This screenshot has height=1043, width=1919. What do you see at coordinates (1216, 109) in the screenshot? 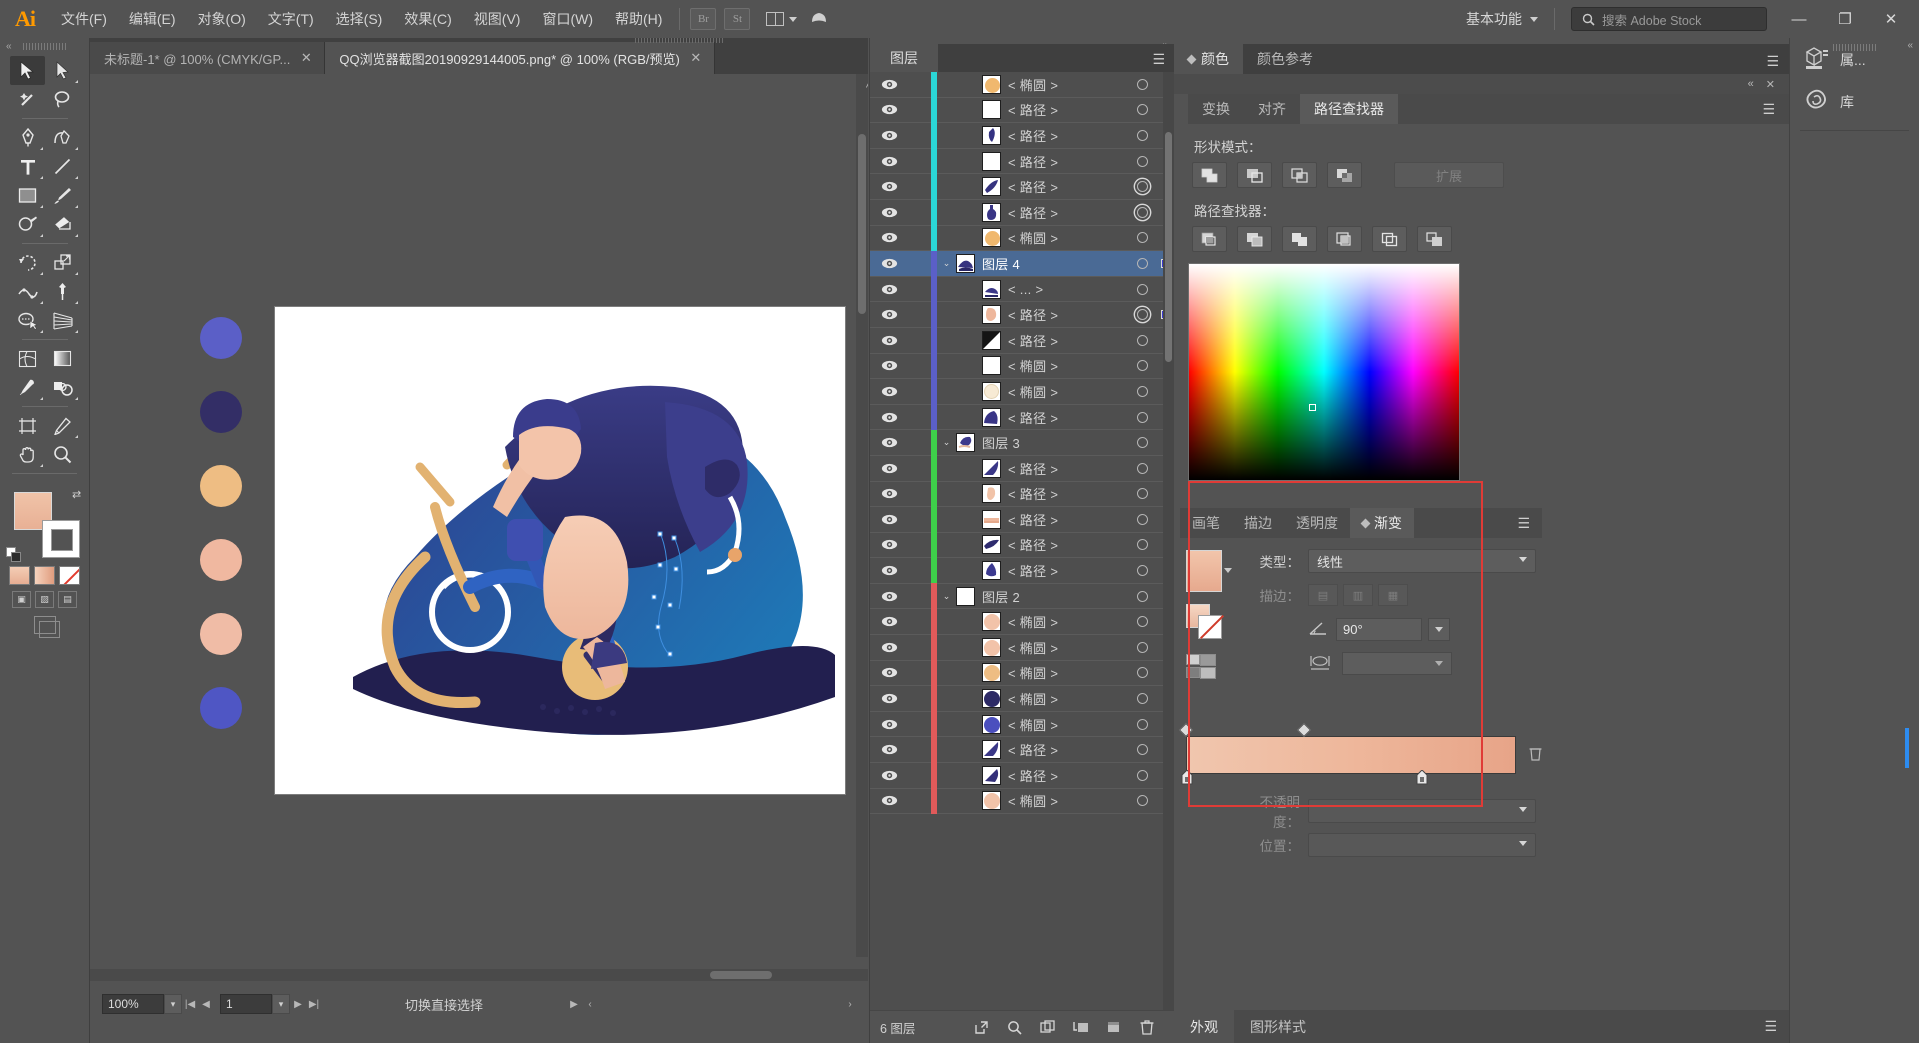
I see `tab-transform: 变换` at bounding box center [1216, 109].